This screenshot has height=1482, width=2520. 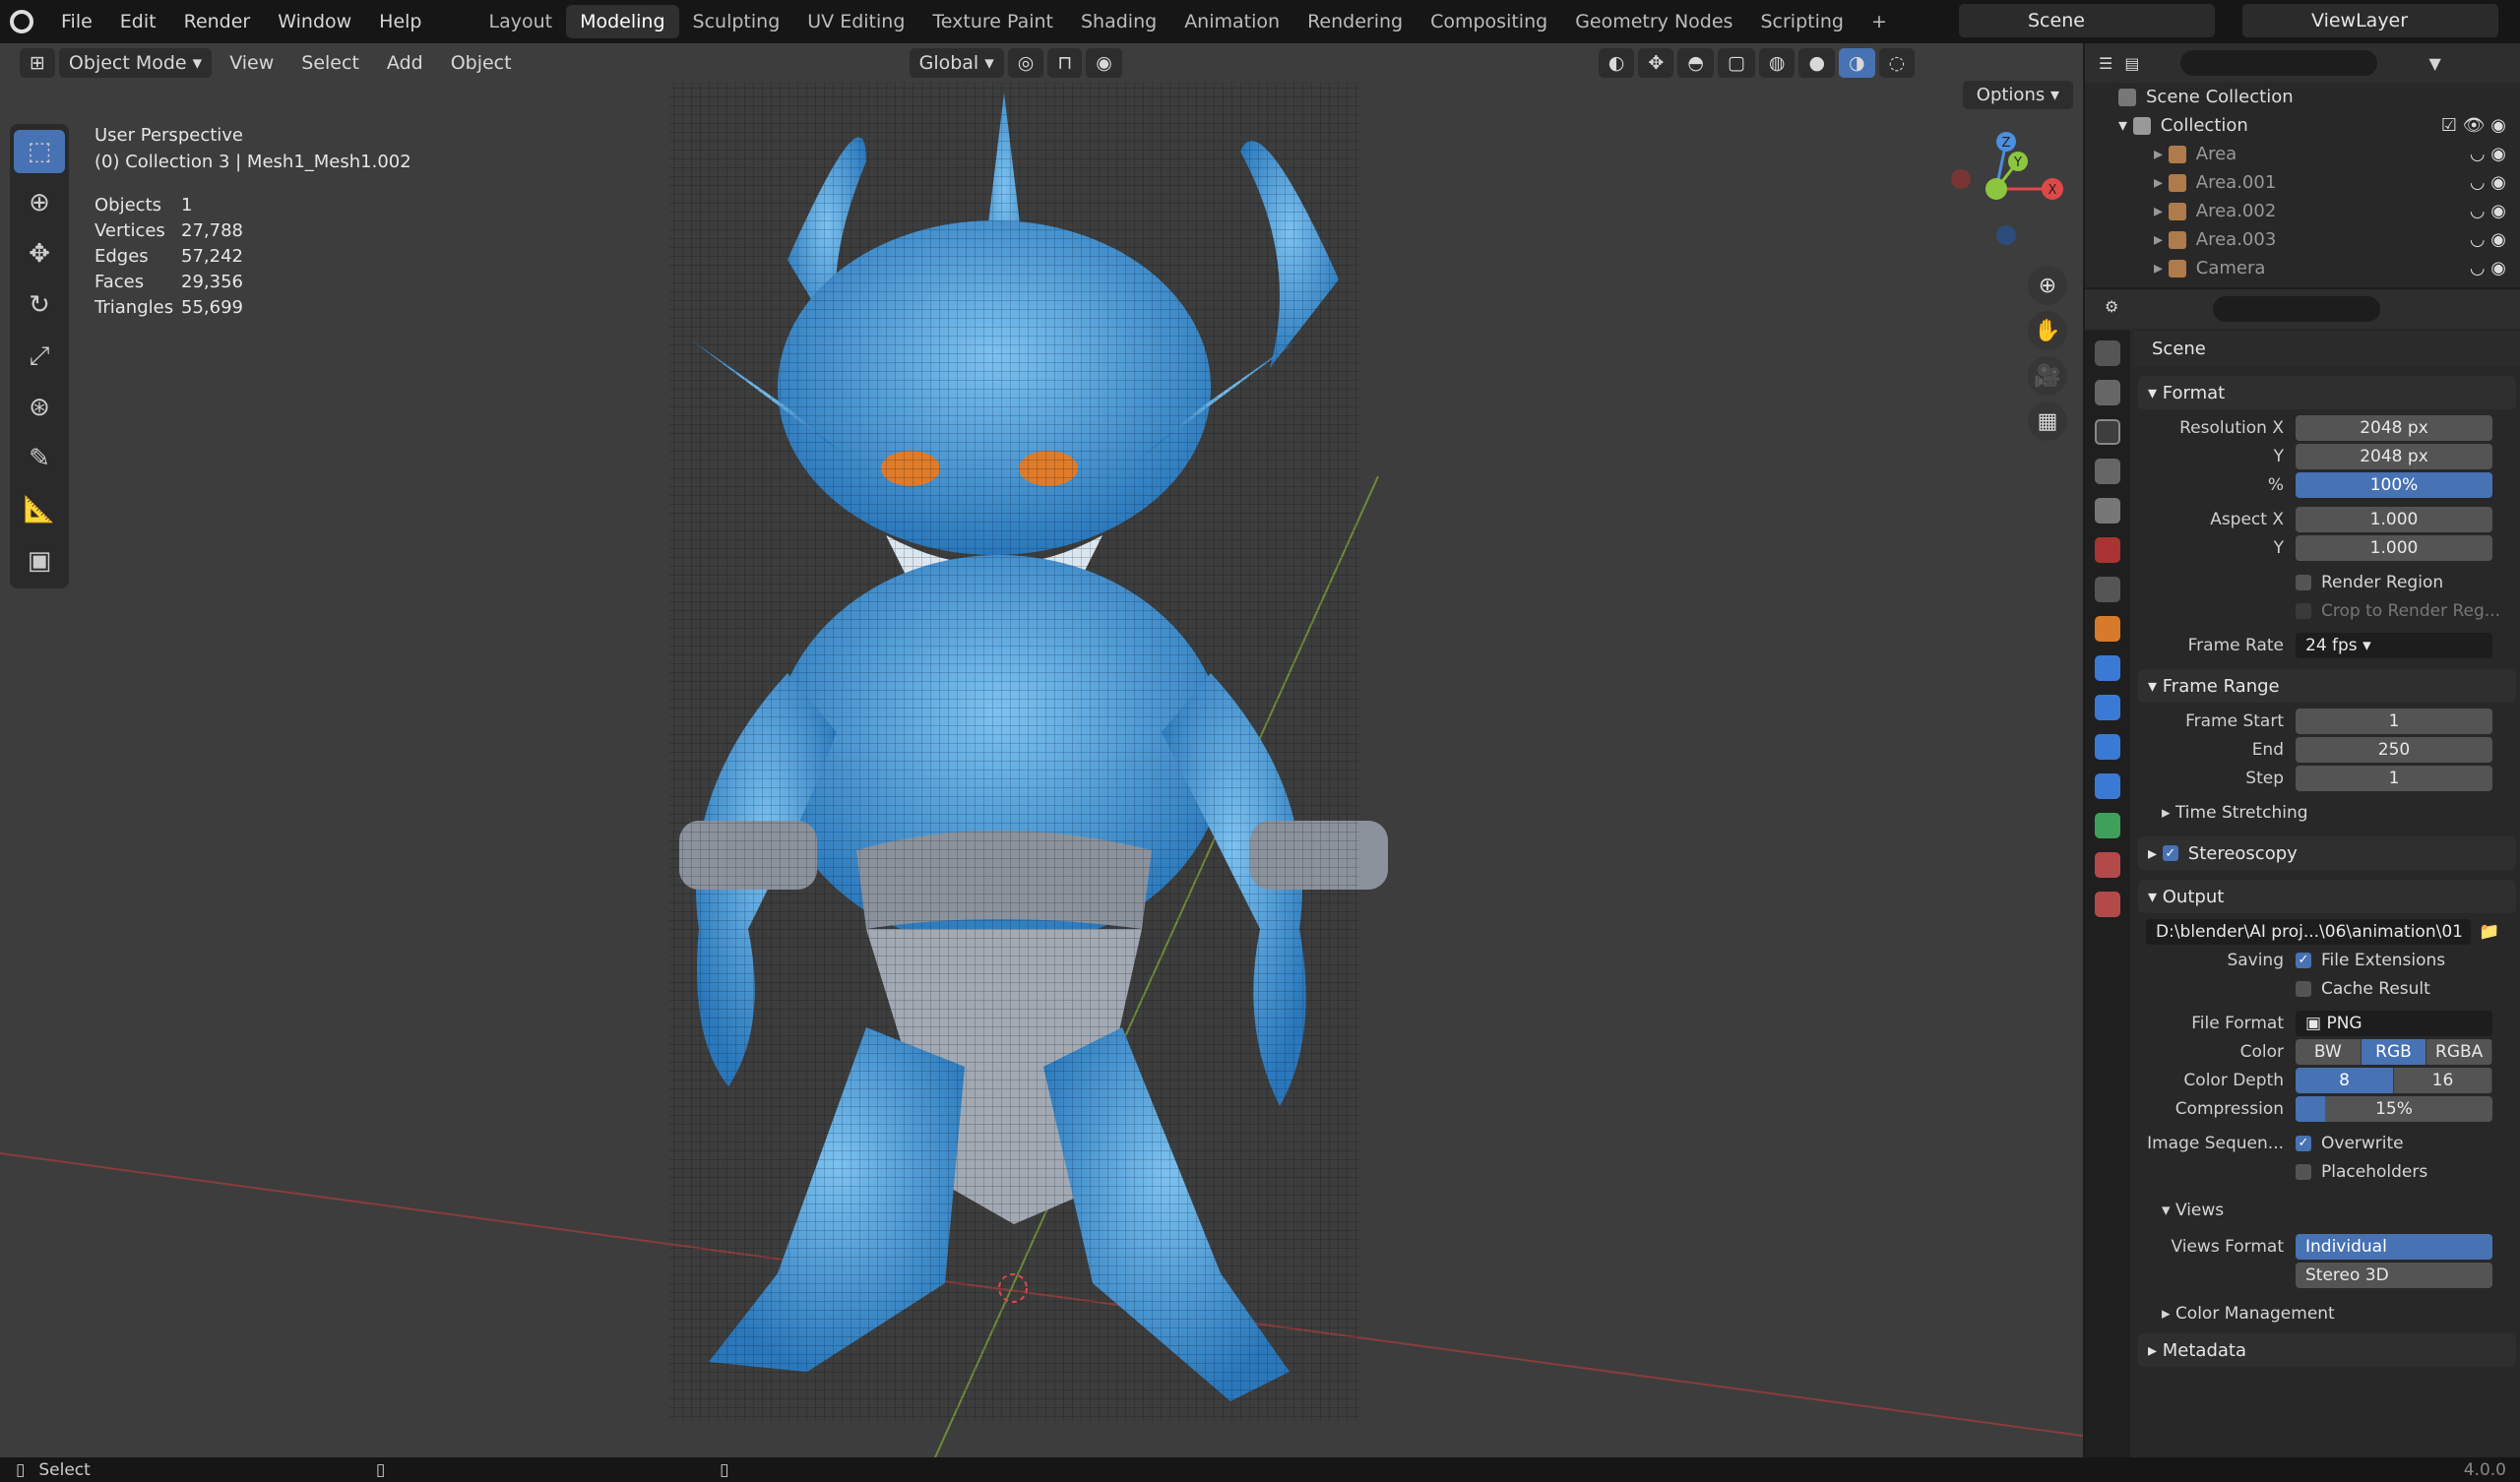 I want to click on outliner-item: ▸ Area.002 ◡ ◉, so click(x=2302, y=211).